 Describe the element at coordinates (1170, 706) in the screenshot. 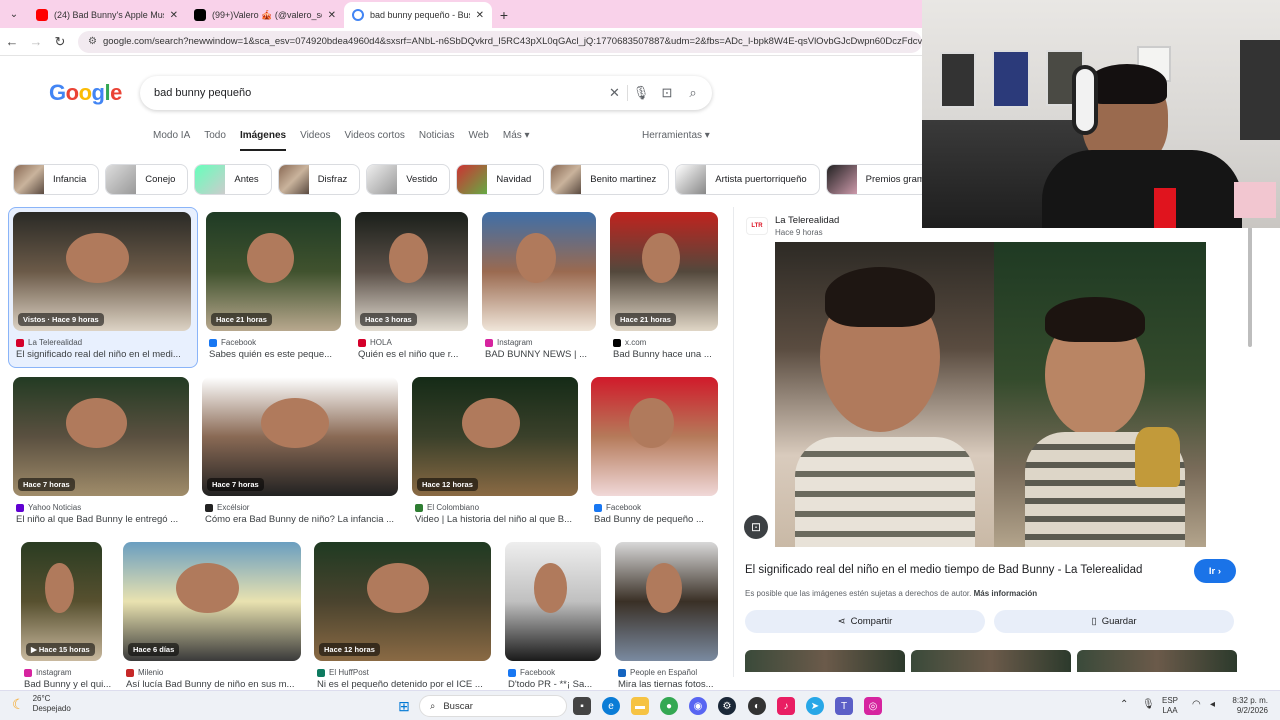

I see `language-indicator: ESP LAA` at that location.